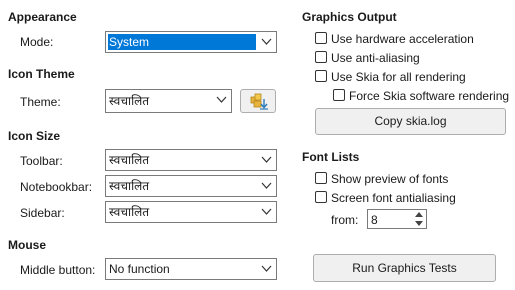 The width and height of the screenshot is (515, 290). Describe the element at coordinates (42, 17) in the screenshot. I see `appearance-heading: Appearance` at that location.